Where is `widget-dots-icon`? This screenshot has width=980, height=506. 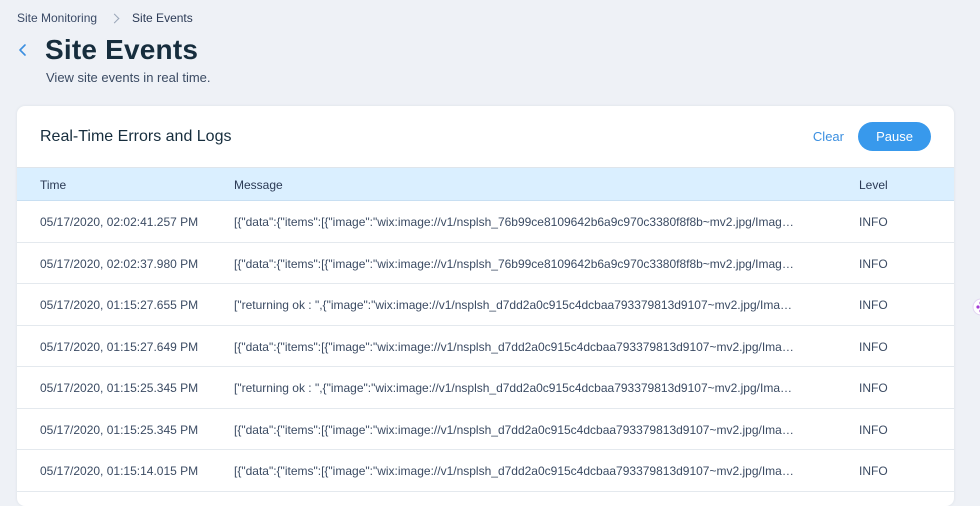 widget-dots-icon is located at coordinates (976, 307).